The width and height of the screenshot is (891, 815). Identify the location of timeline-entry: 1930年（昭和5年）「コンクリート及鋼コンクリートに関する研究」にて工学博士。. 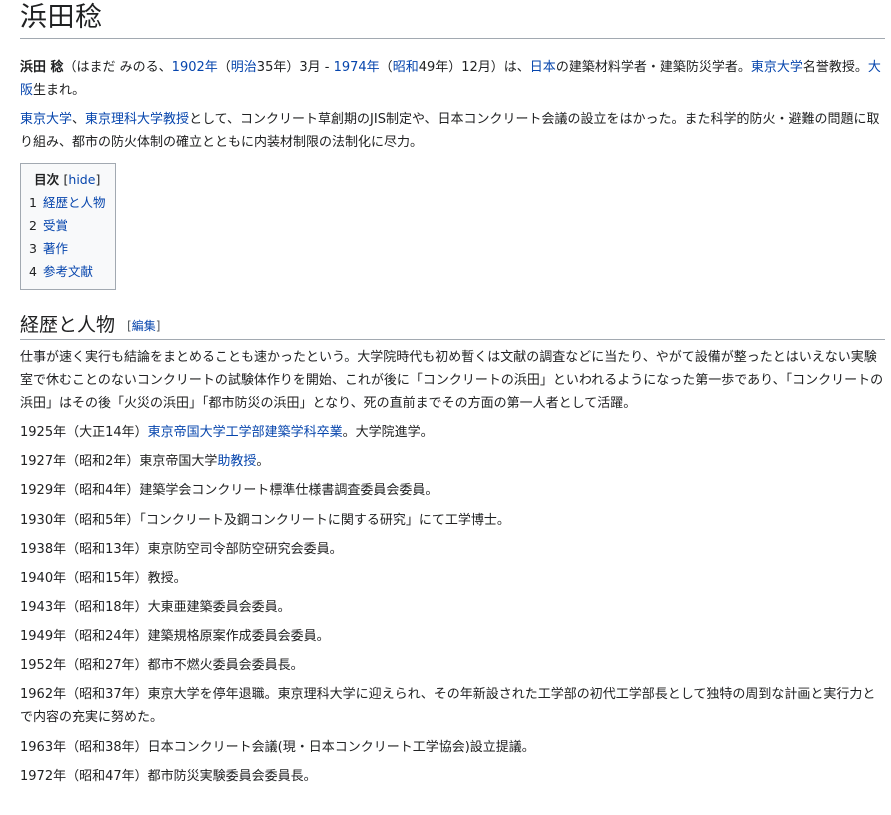
(265, 520).